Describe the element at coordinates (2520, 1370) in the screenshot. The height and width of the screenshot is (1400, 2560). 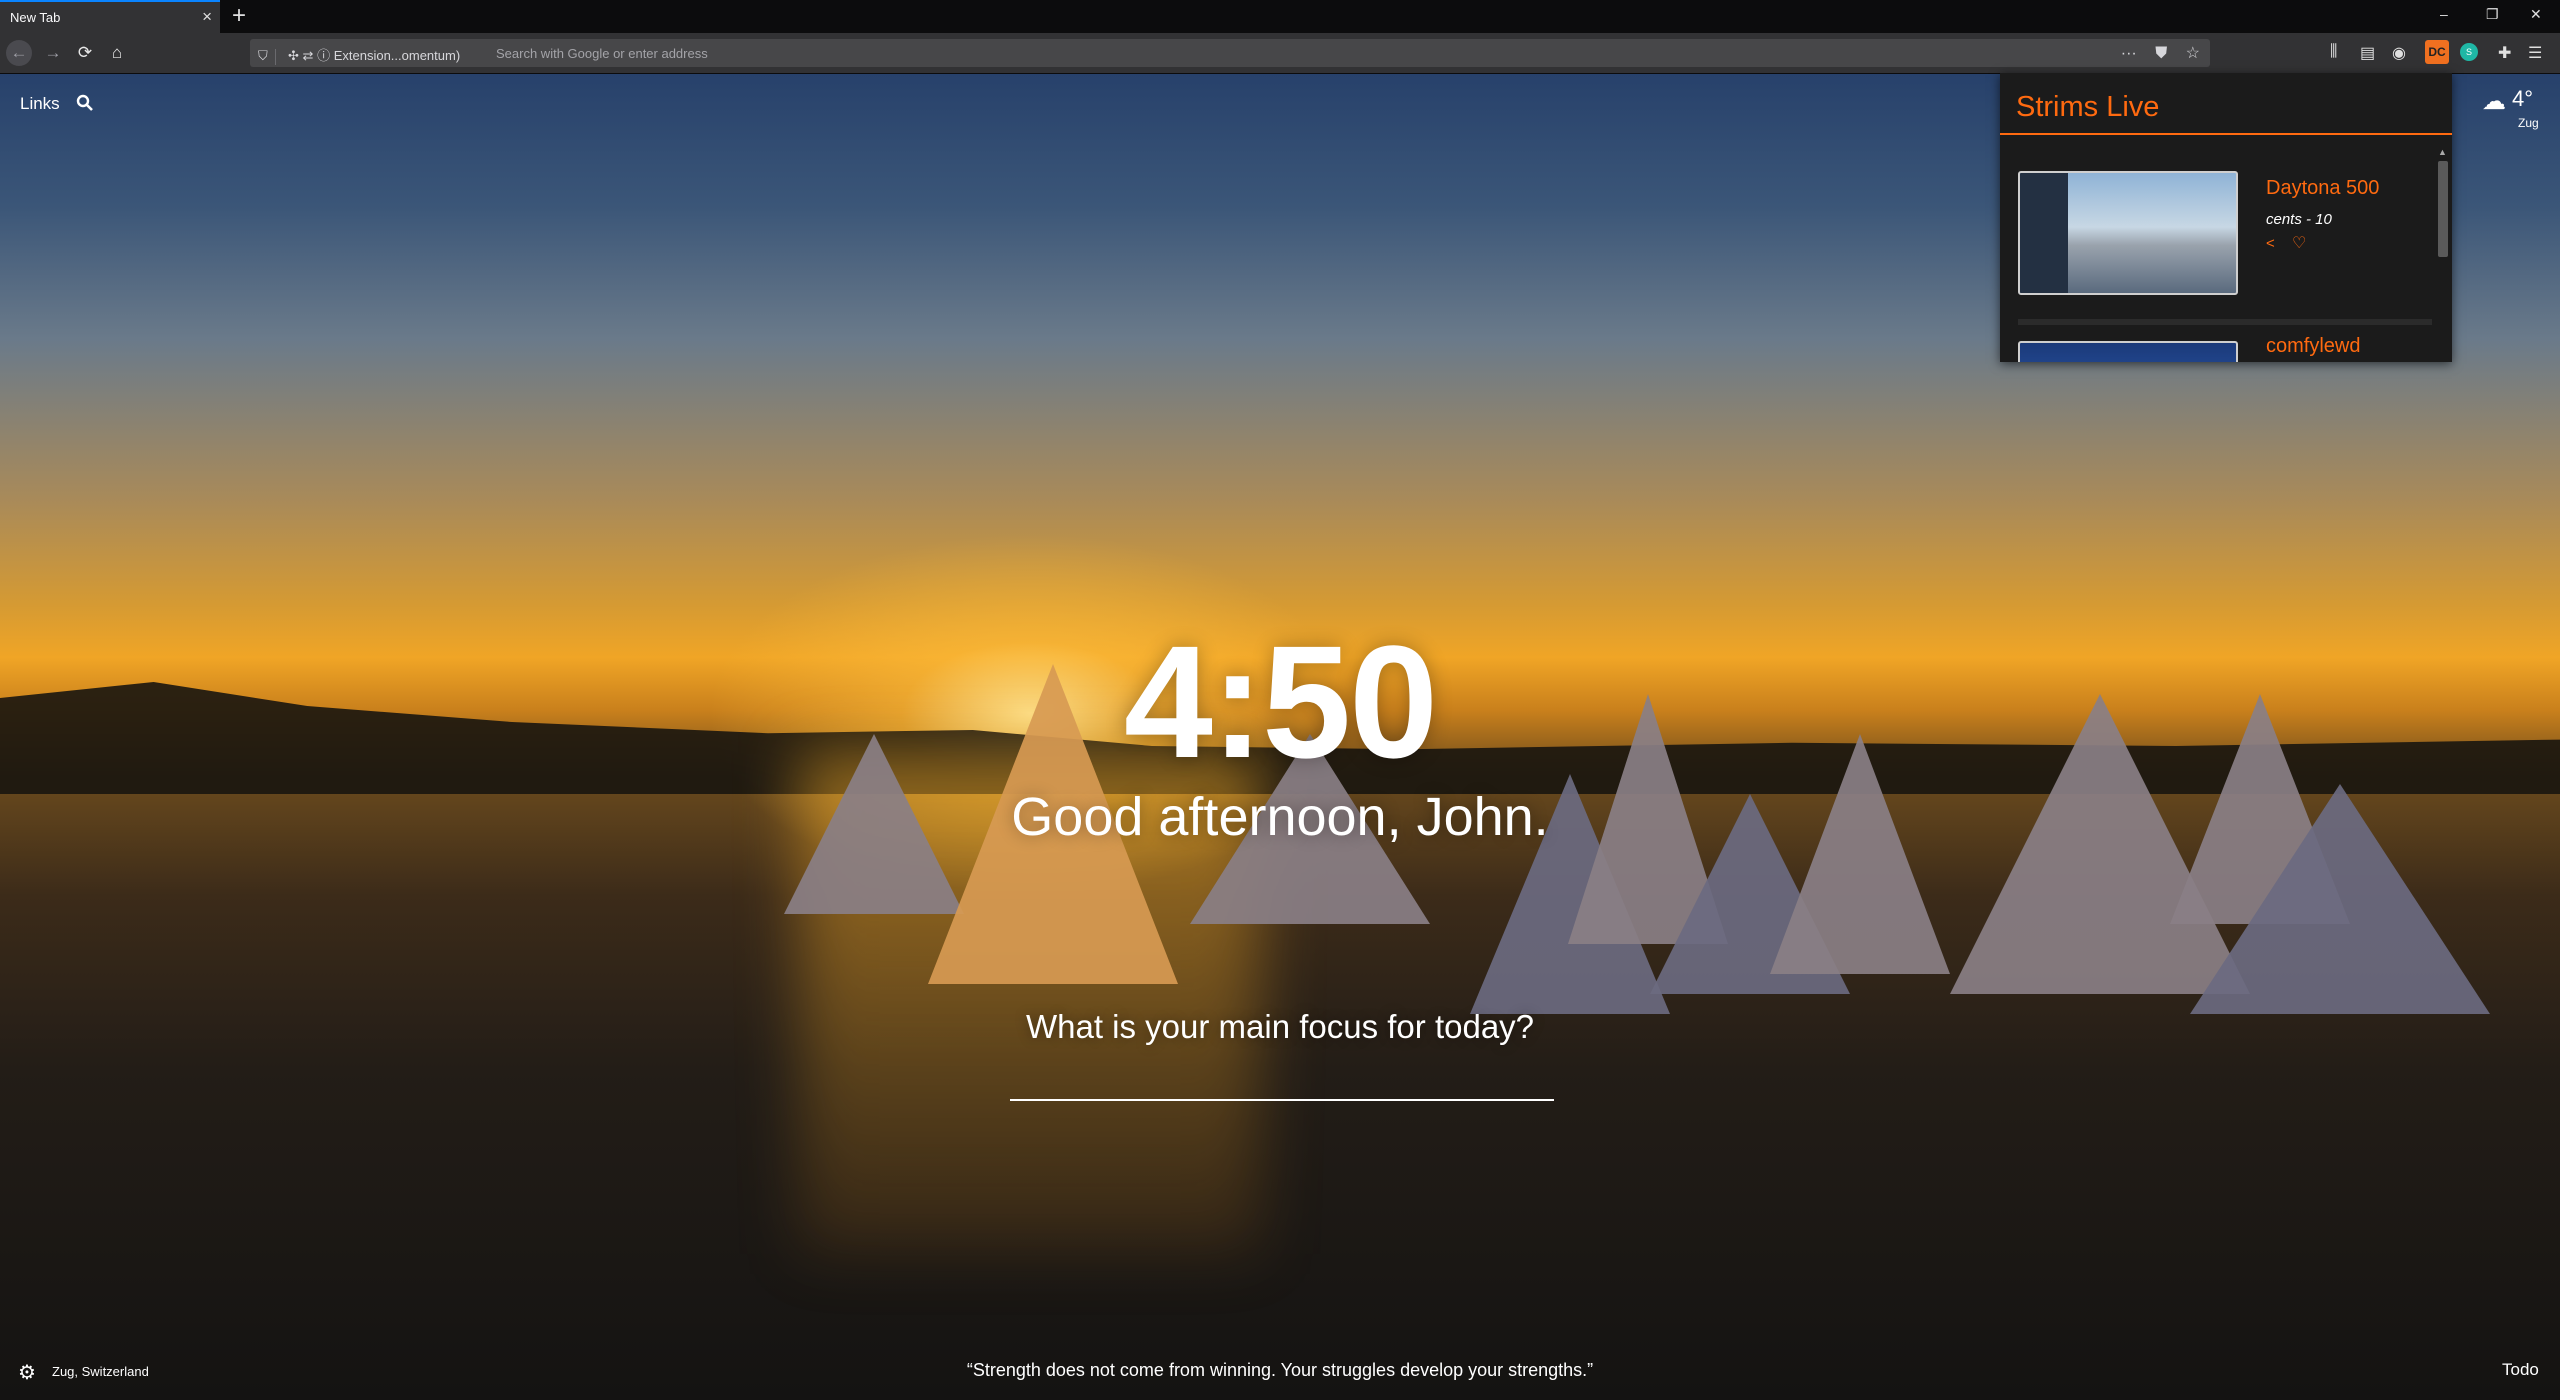
I see `todo-button: Todo` at that location.